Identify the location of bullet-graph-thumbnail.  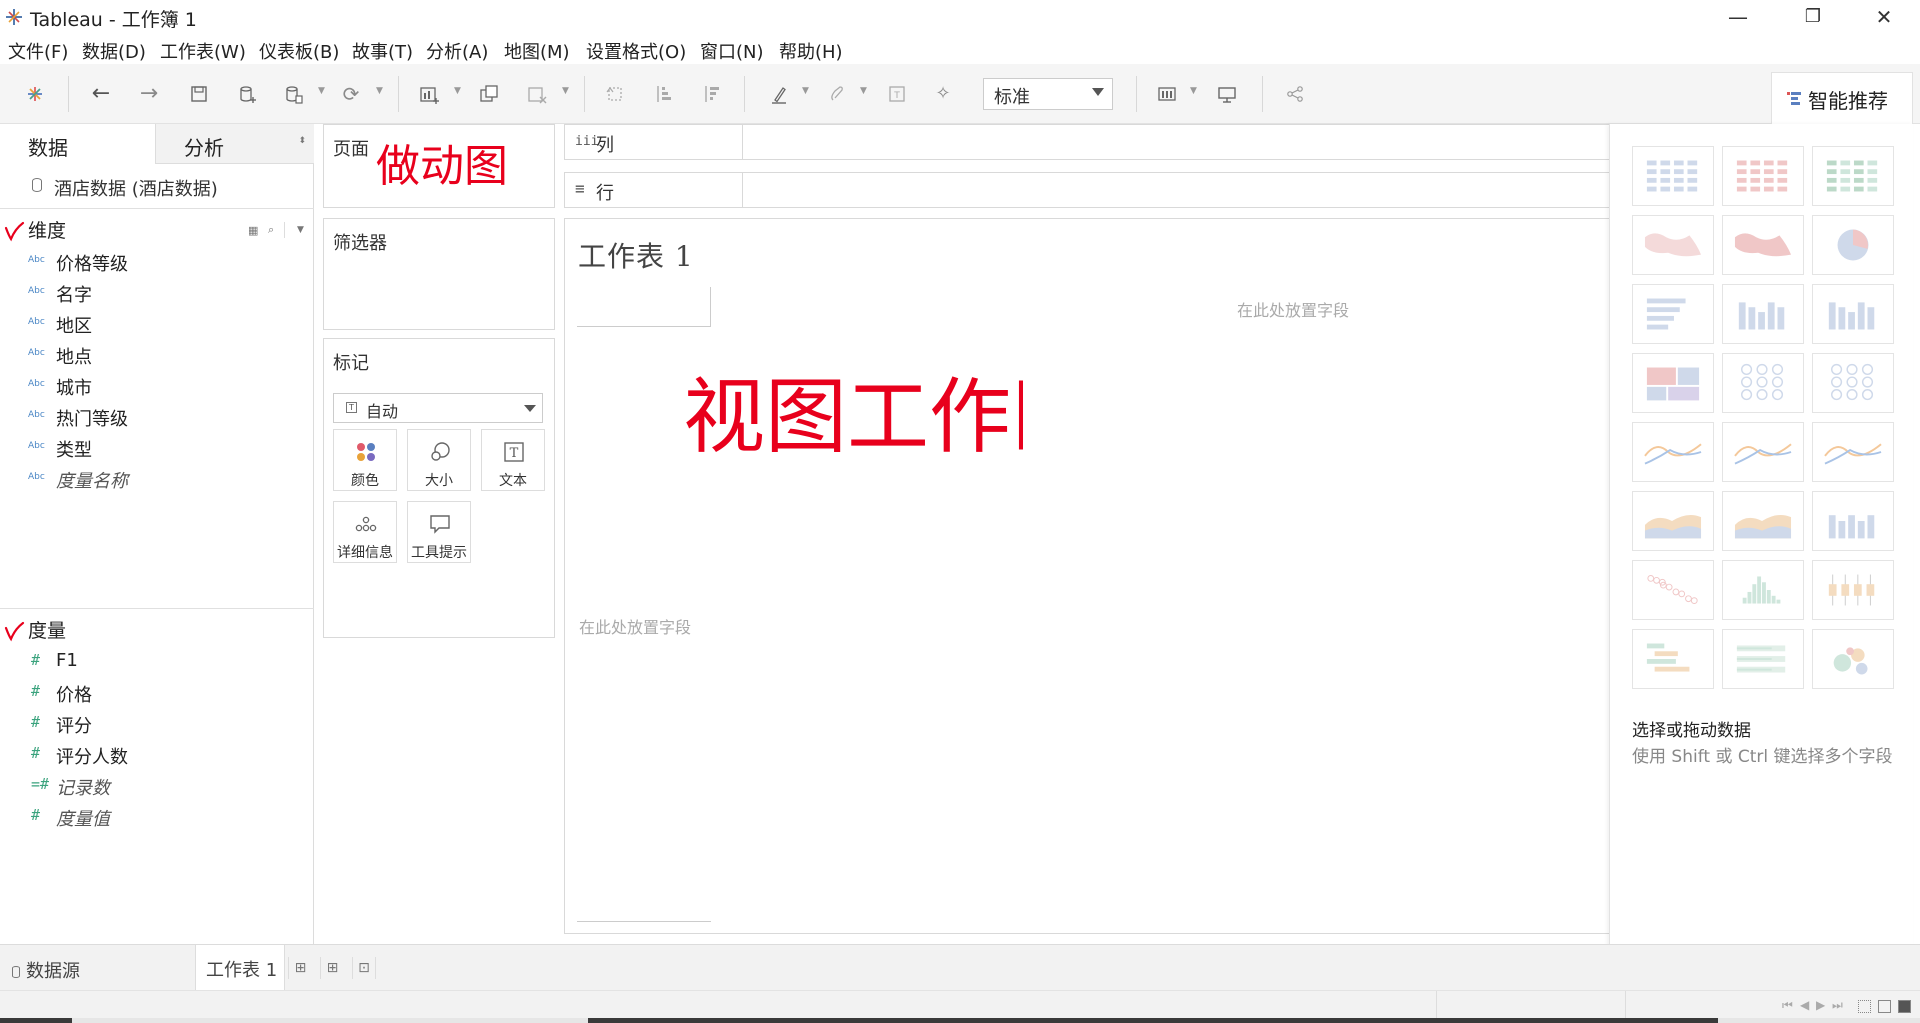
(1763, 659).